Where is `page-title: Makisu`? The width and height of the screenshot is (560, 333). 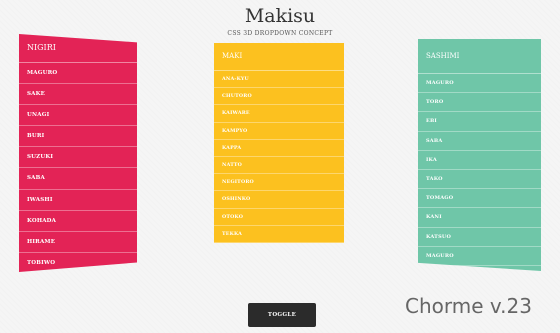
page-title: Makisu is located at coordinates (280, 16).